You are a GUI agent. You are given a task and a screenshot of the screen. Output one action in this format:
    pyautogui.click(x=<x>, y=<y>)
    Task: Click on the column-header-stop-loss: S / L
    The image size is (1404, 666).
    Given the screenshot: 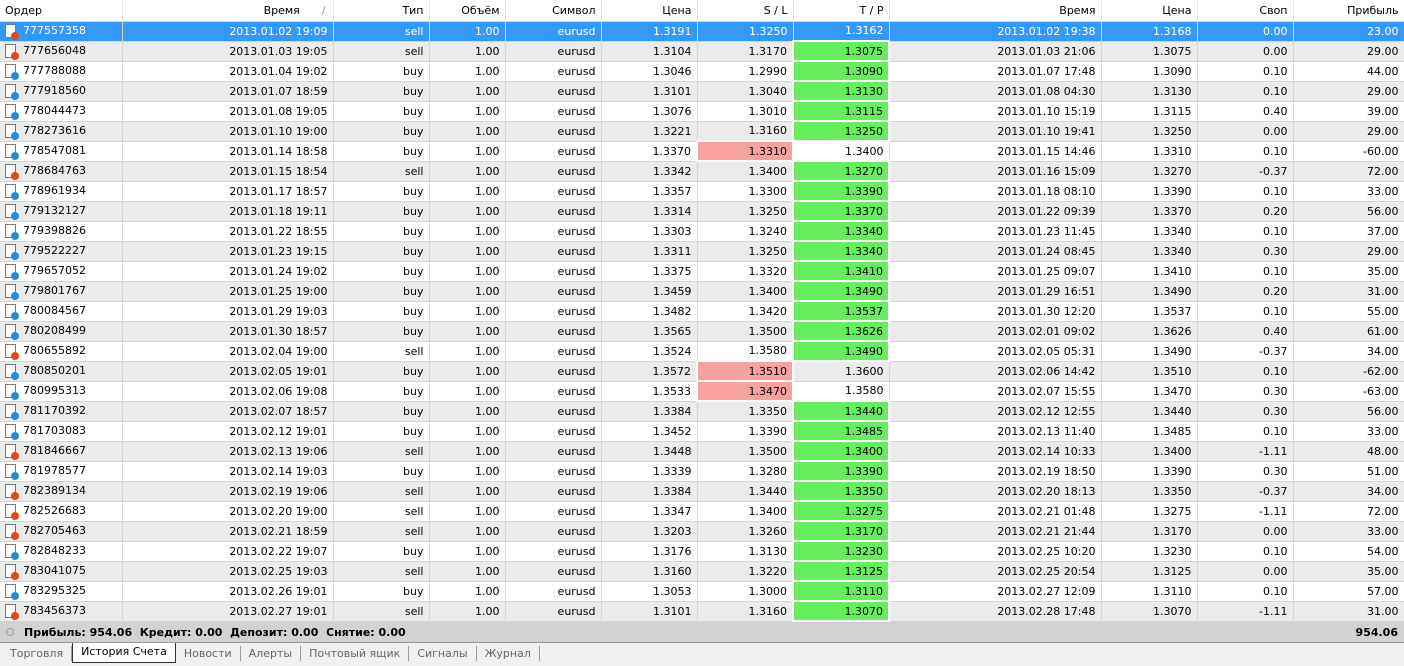 What is the action you would take?
    pyautogui.click(x=745, y=11)
    